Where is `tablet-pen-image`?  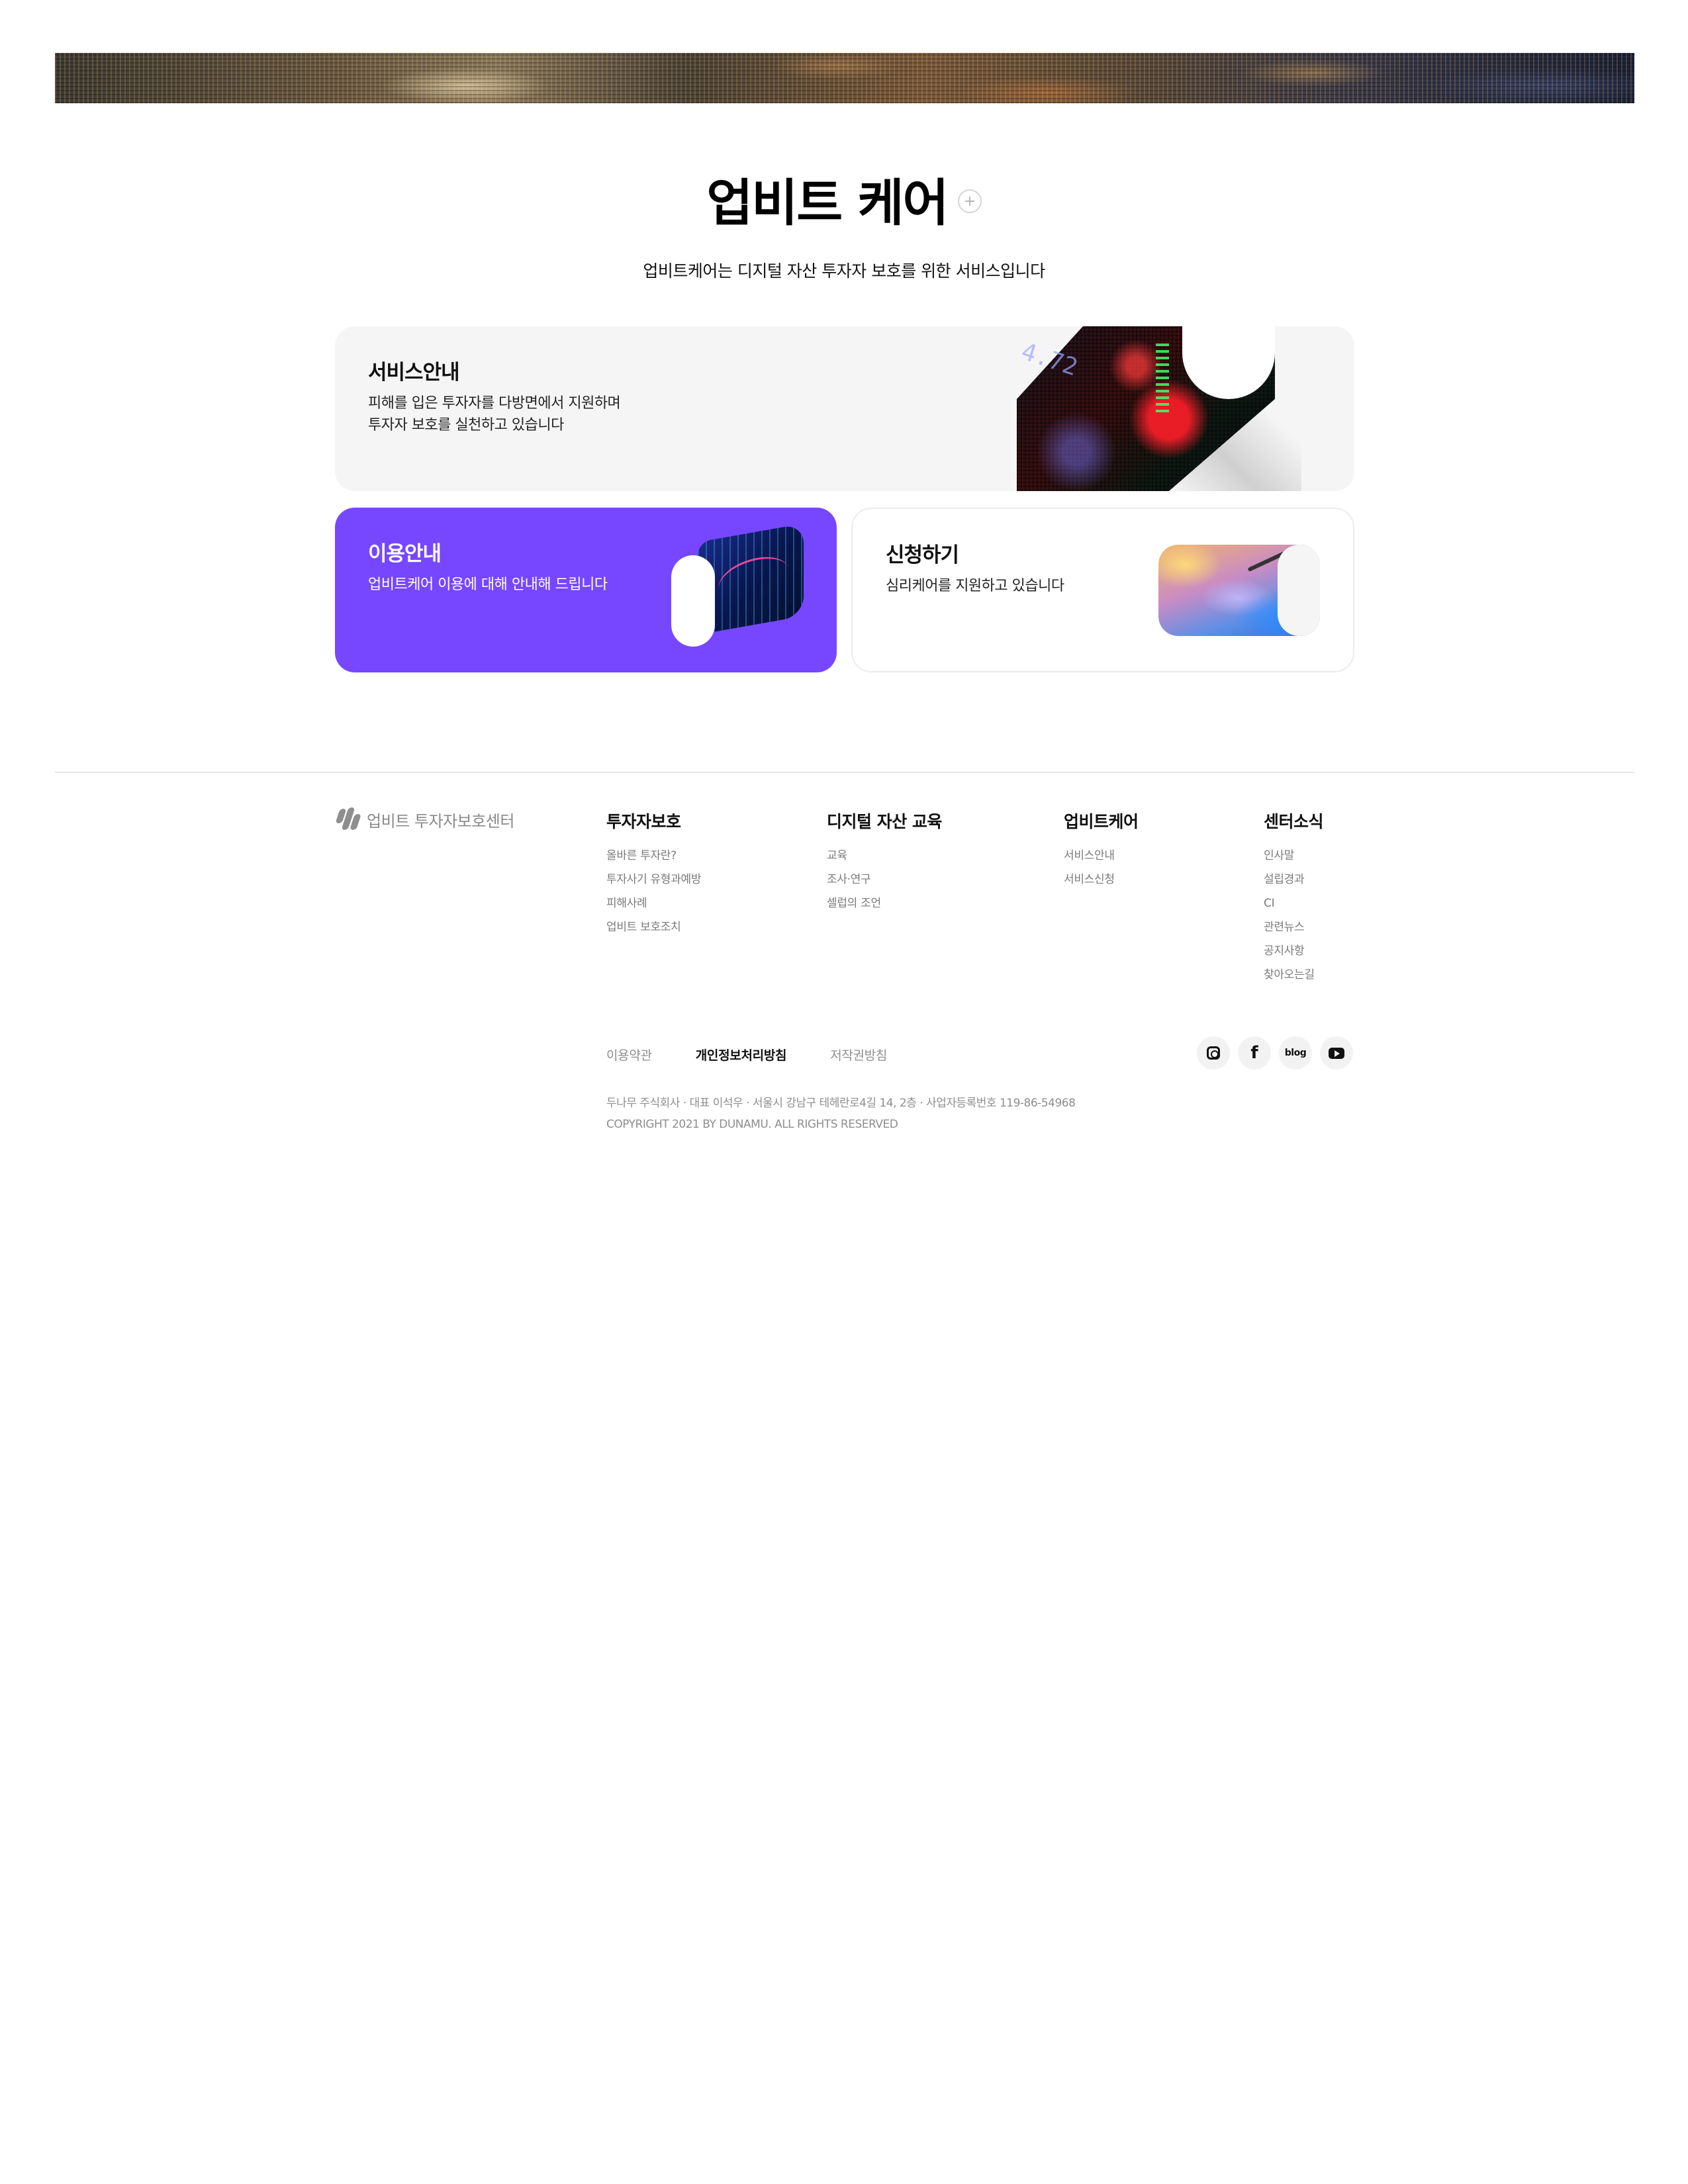 tablet-pen-image is located at coordinates (1239, 590).